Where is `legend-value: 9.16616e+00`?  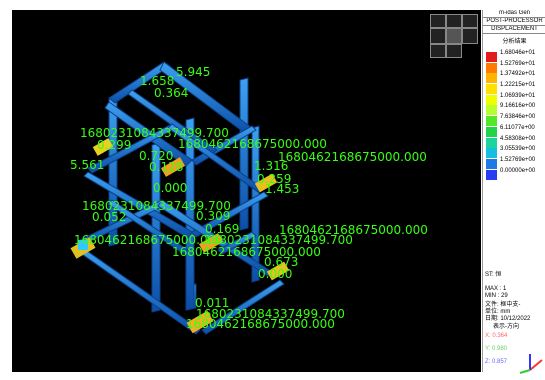
legend-value: 9.16616e+00 is located at coordinates (518, 106).